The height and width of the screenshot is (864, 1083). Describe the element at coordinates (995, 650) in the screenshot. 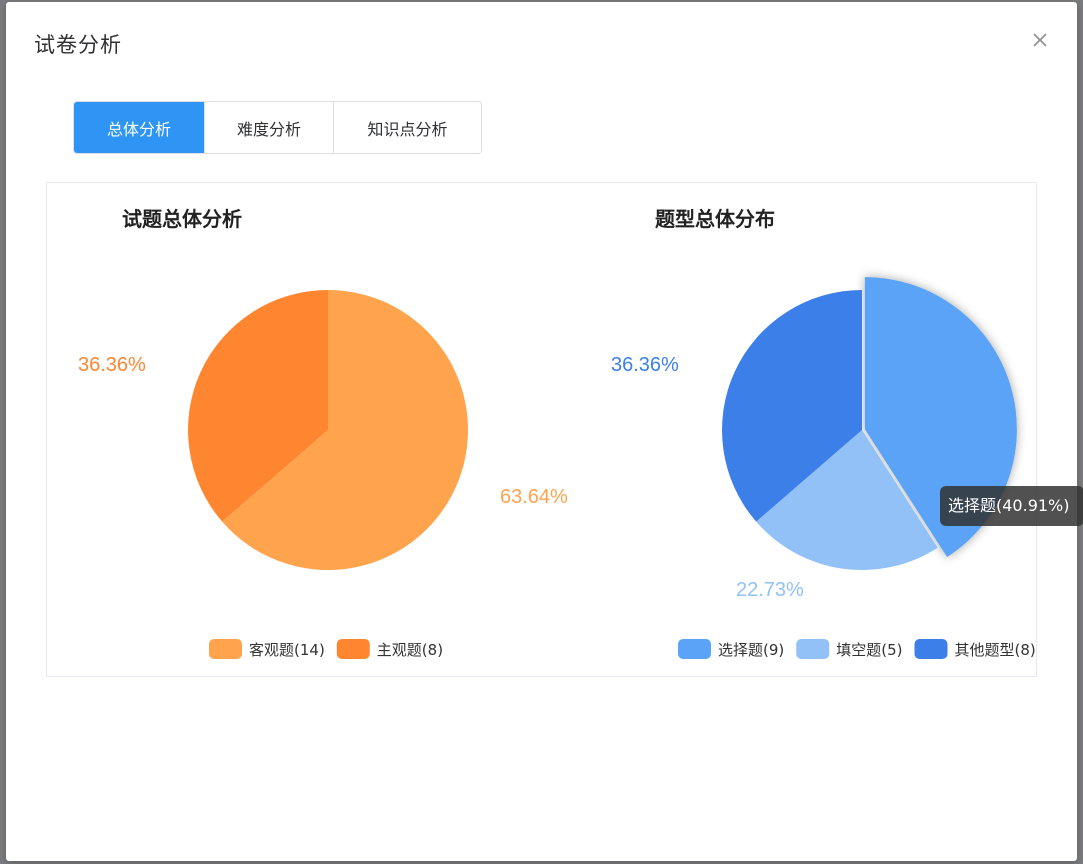

I see `legend-label: 其他题型(8)` at that location.